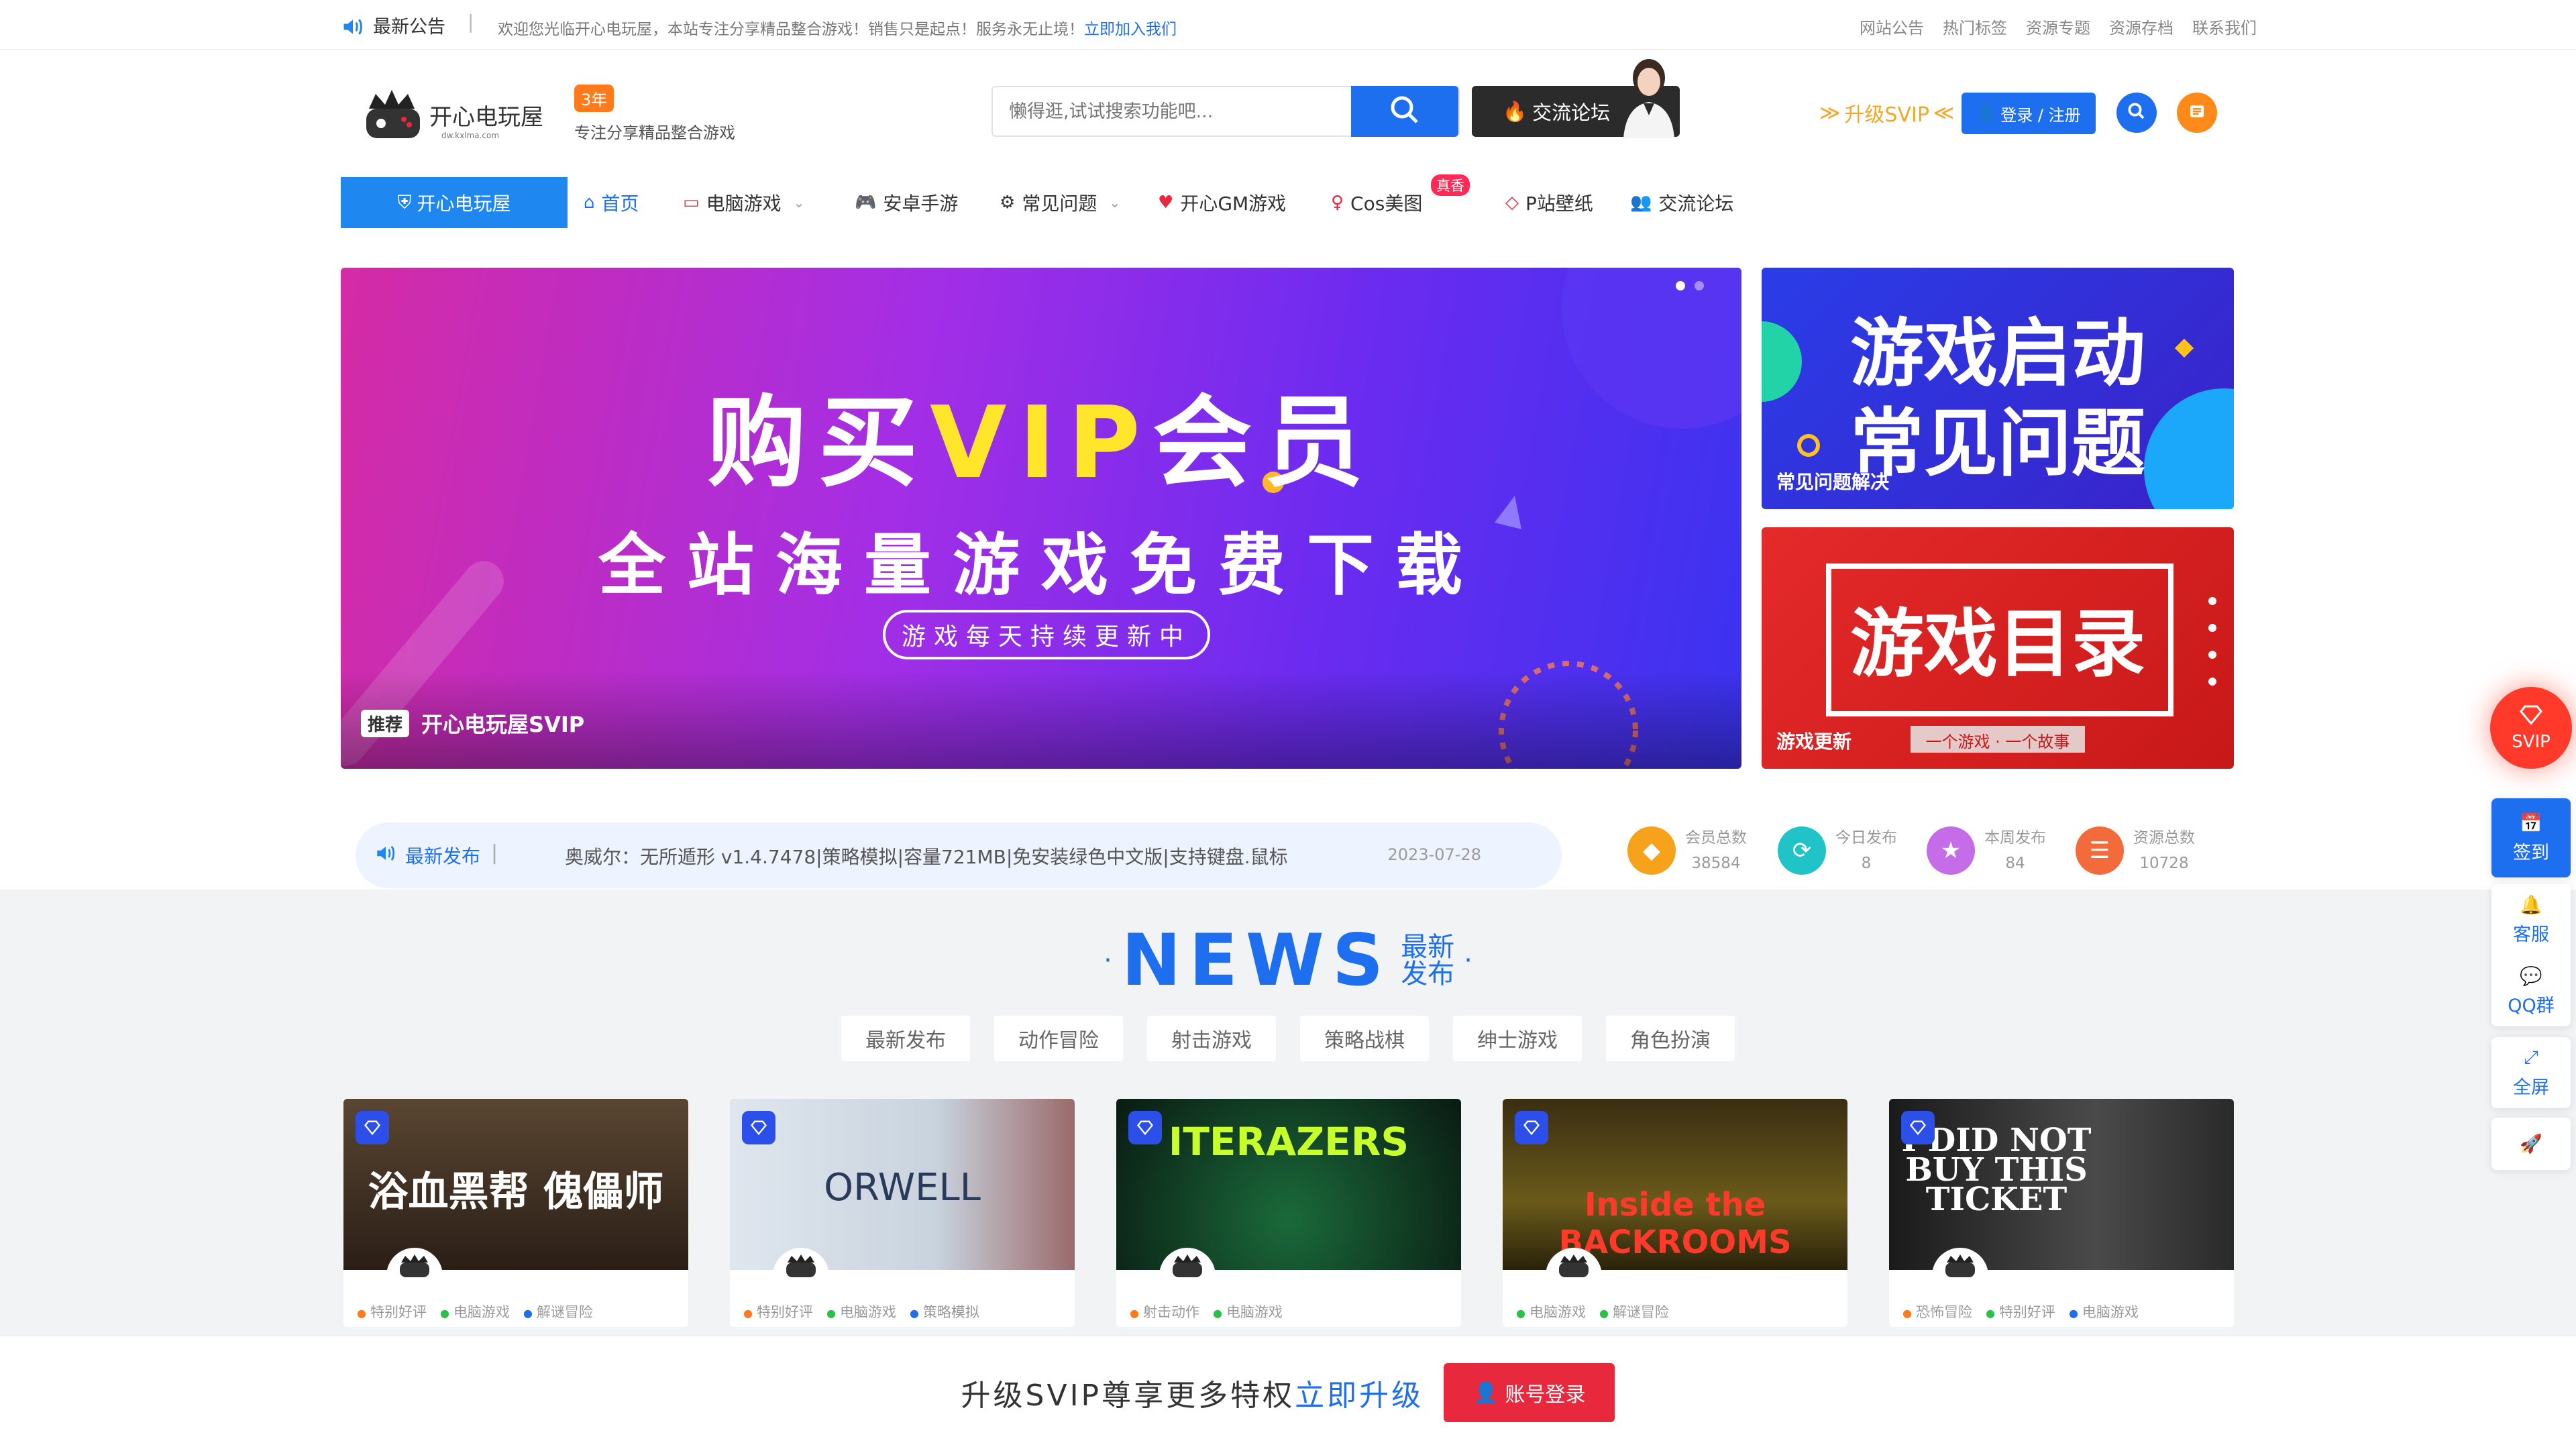 The width and height of the screenshot is (2576, 1449). I want to click on nav-item-faq: ⚙ 常见问题 ⌄, so click(1060, 202).